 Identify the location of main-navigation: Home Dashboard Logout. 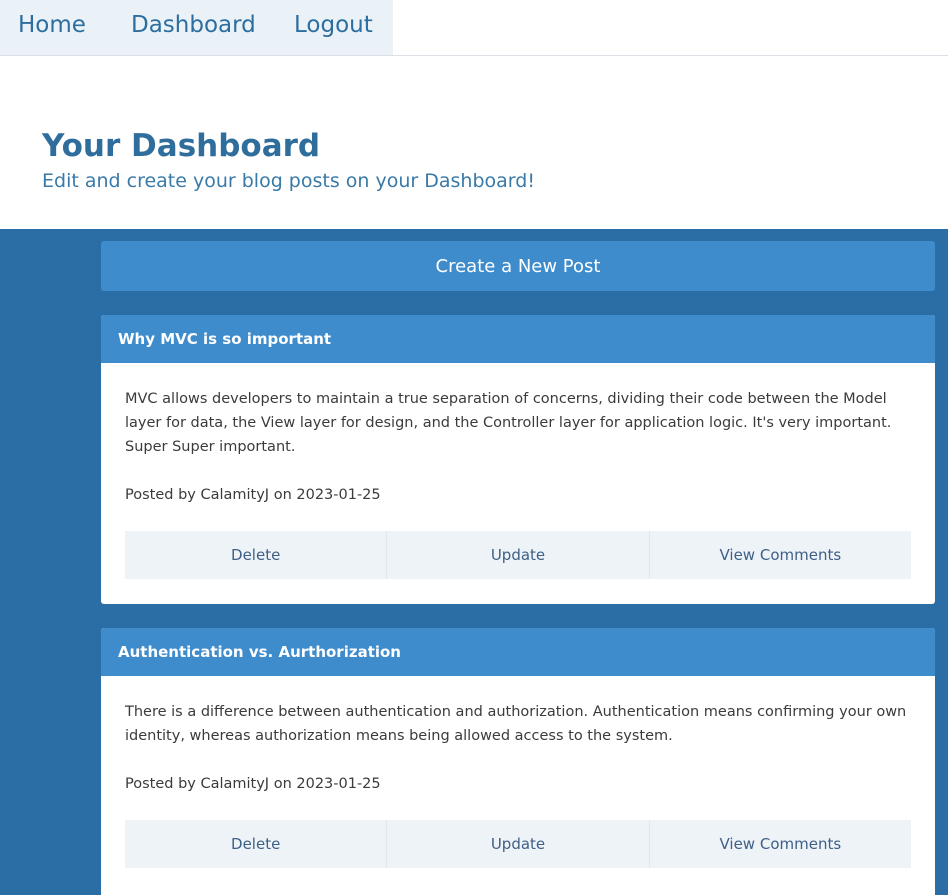
(196, 27).